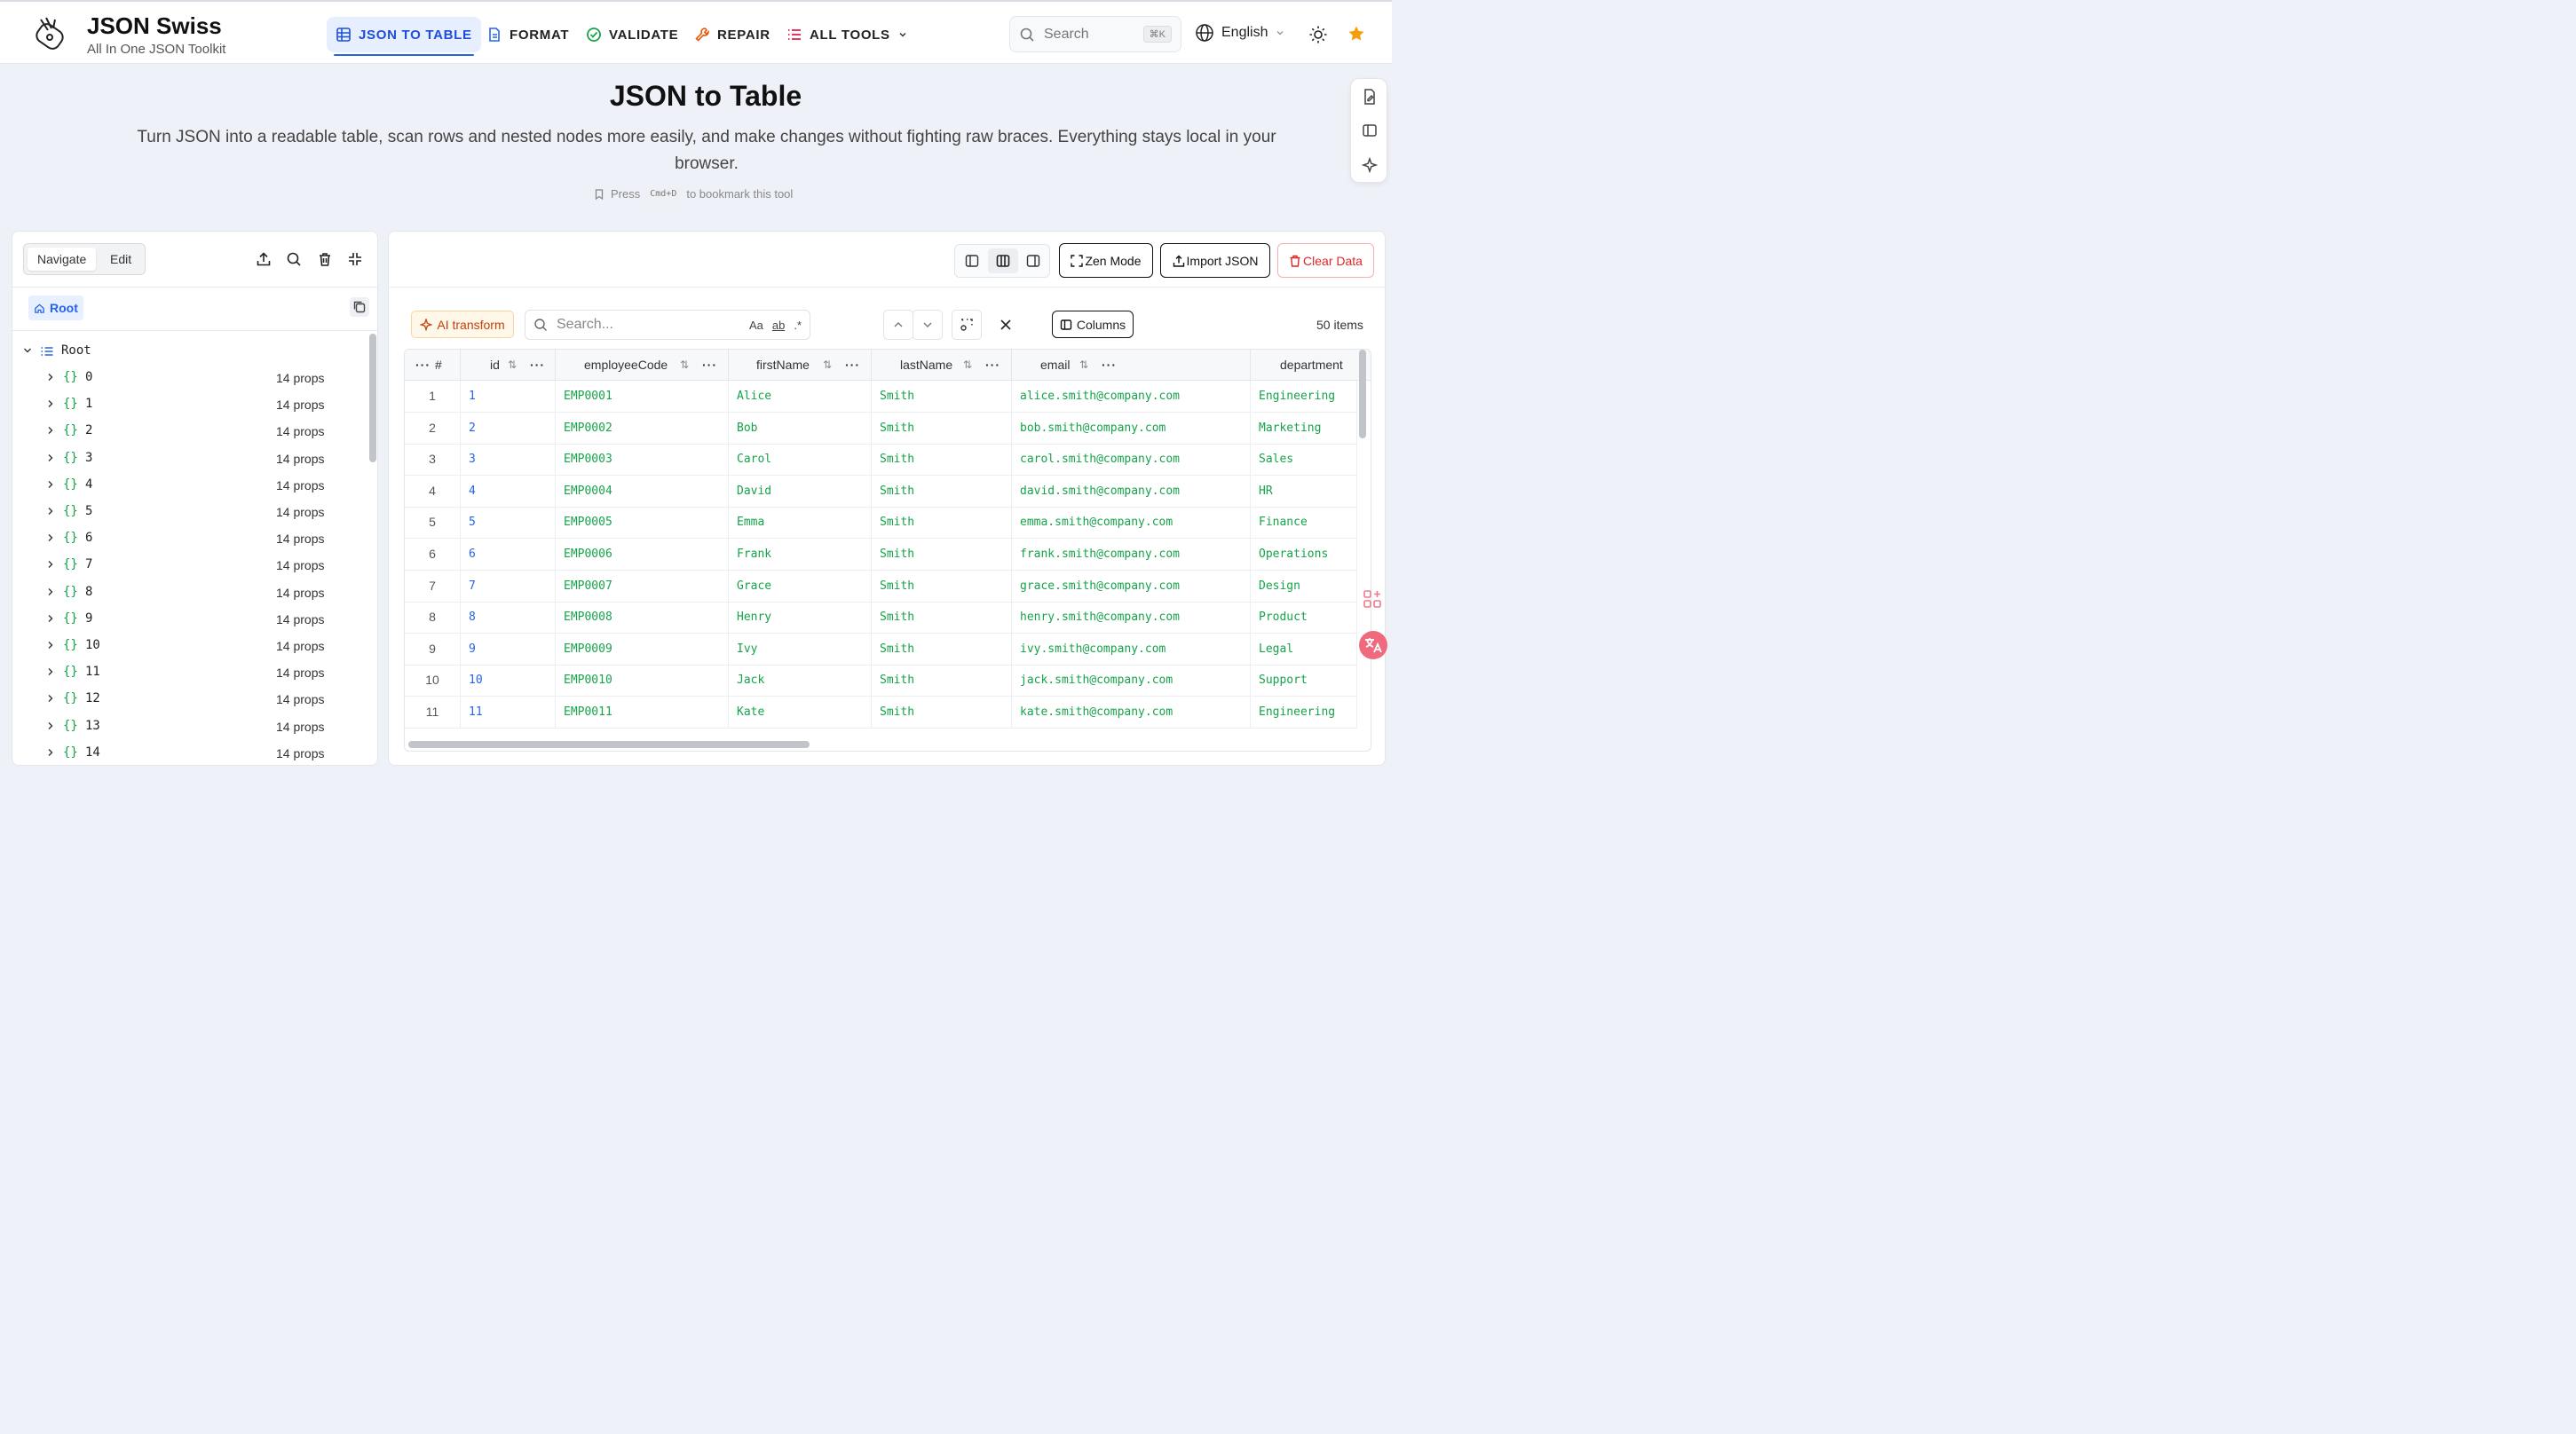 This screenshot has height=1434, width=2576. I want to click on cell-email: carol.smith@company.com, so click(1131, 460).